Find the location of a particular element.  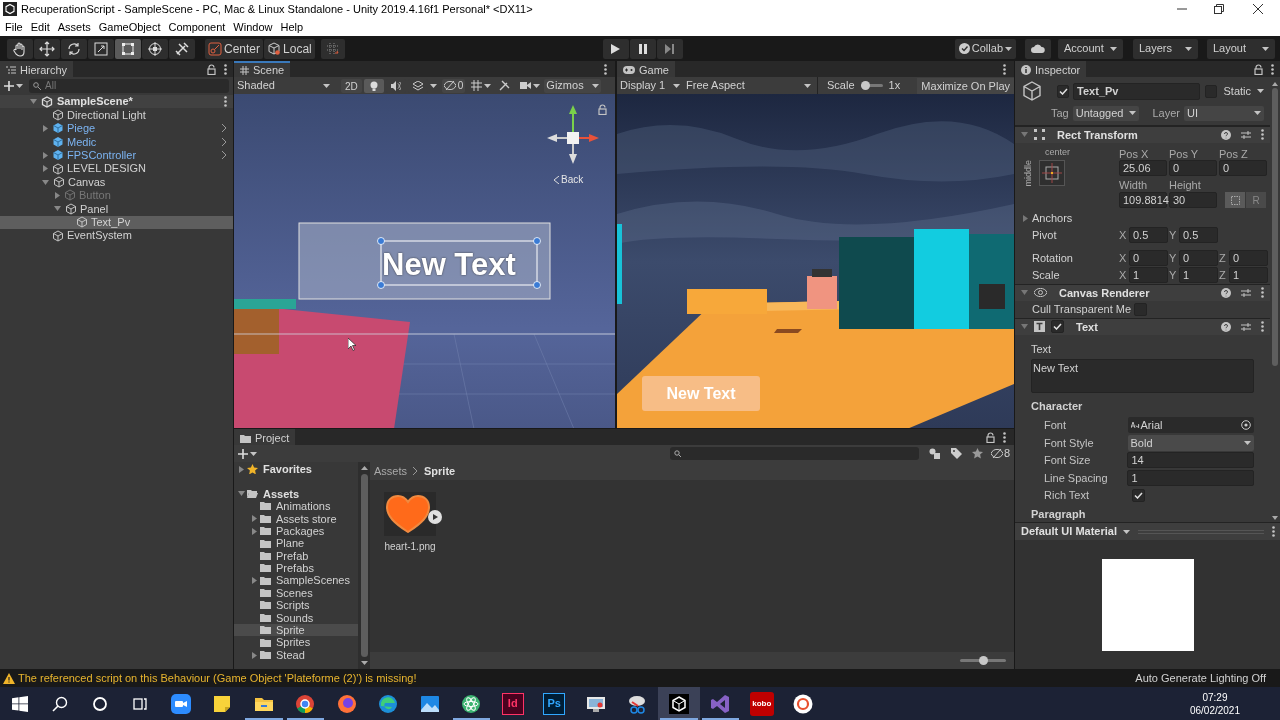

target-icon is located at coordinates (1246, 425).